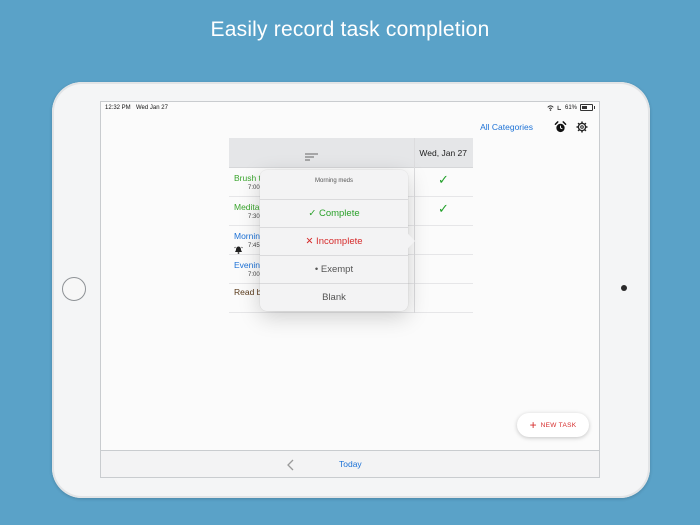 The width and height of the screenshot is (700, 525). I want to click on bottom-toolbar: Today, so click(350, 463).